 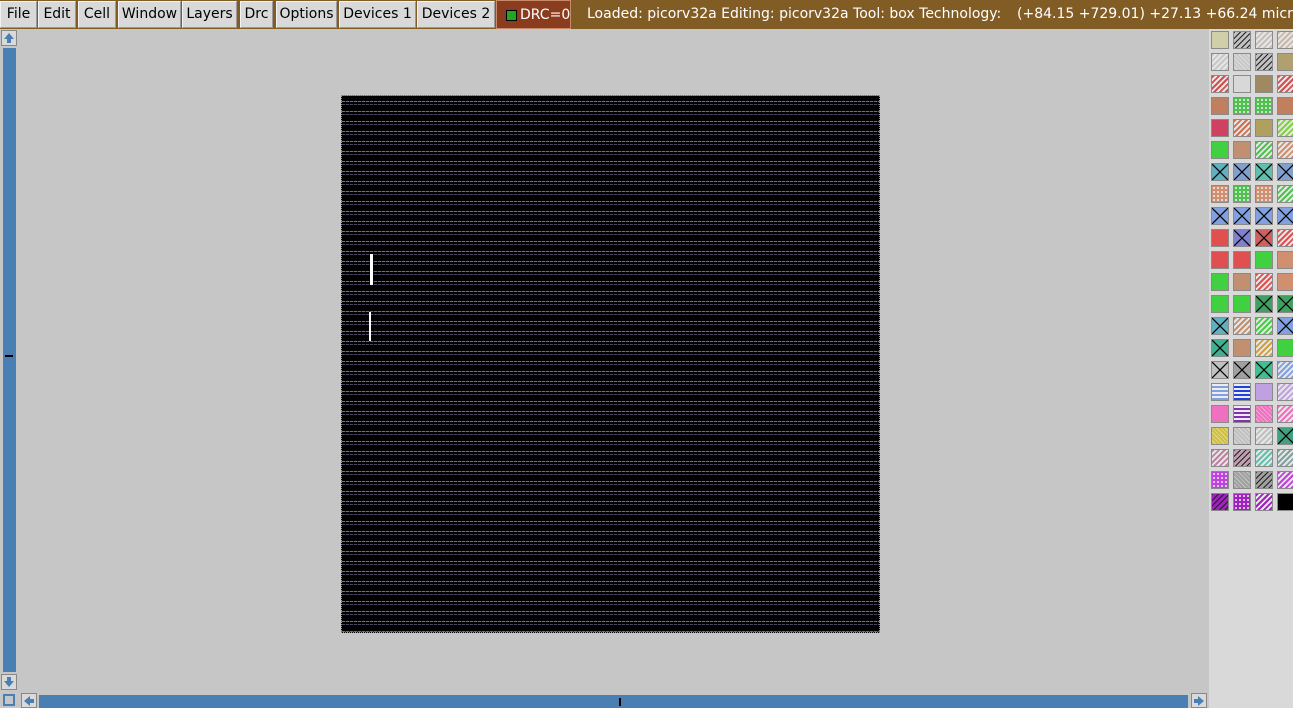 What do you see at coordinates (456, 14) in the screenshot?
I see `menu-devices-2: Devices 2` at bounding box center [456, 14].